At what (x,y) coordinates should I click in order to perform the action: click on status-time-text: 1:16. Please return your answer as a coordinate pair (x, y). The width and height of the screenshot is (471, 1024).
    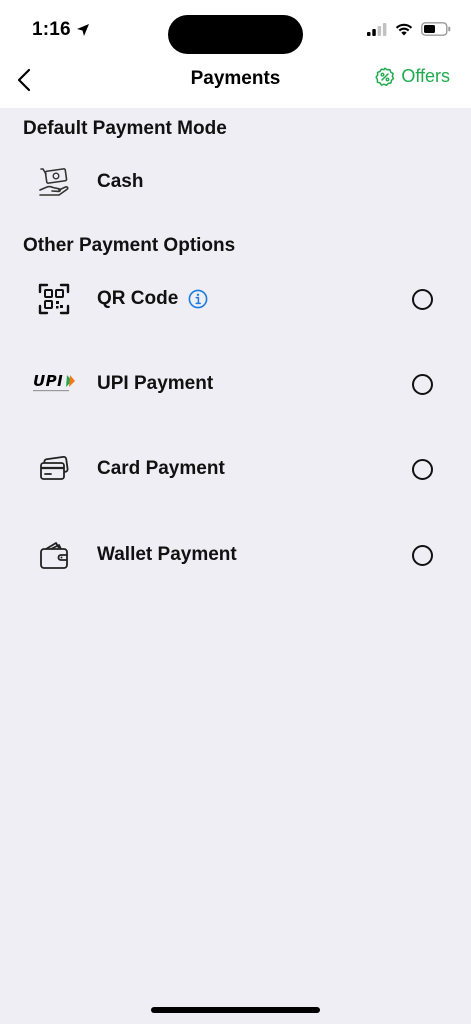
    Looking at the image, I should click on (51, 29).